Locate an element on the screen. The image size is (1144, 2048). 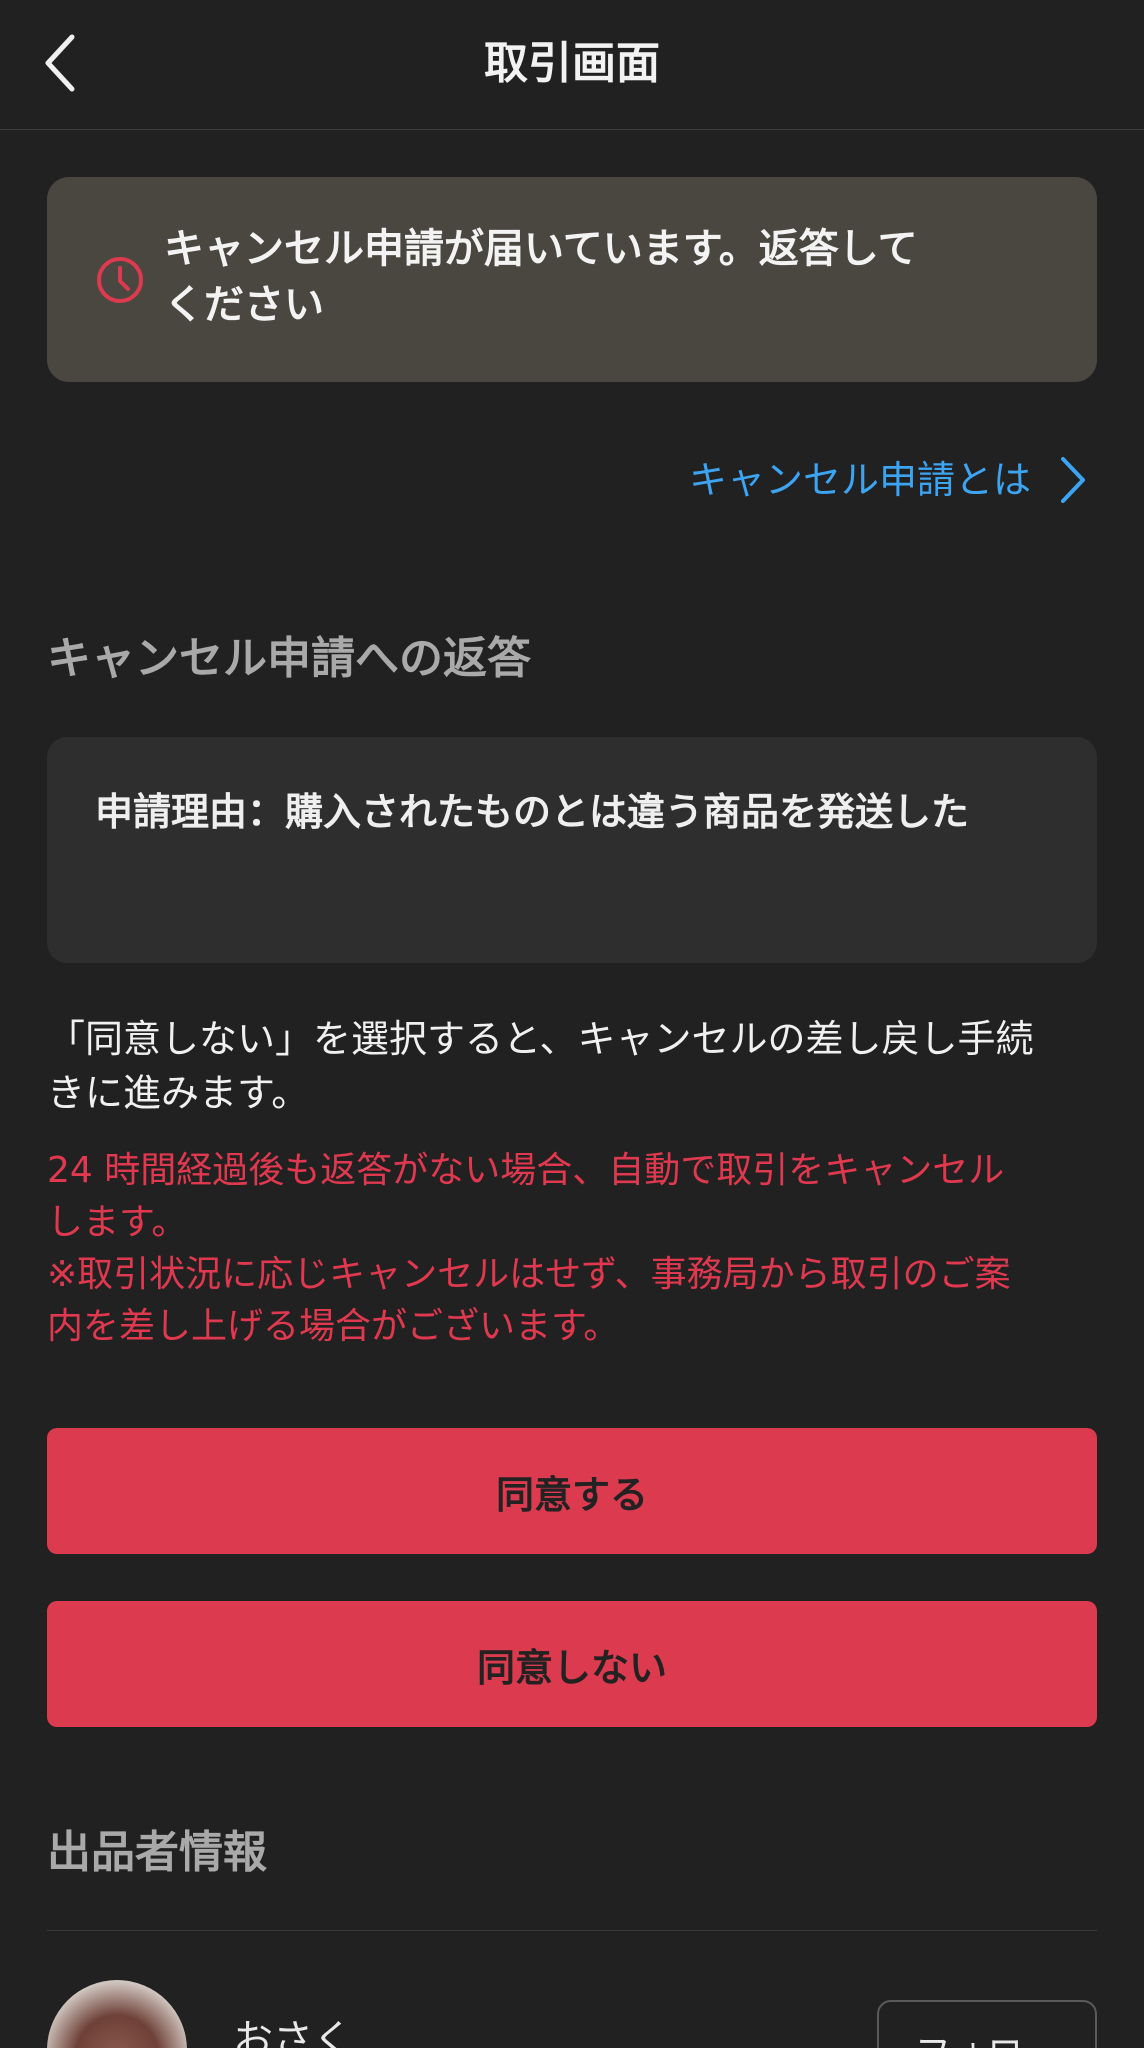
follow-button: フォロー is located at coordinates (987, 2024).